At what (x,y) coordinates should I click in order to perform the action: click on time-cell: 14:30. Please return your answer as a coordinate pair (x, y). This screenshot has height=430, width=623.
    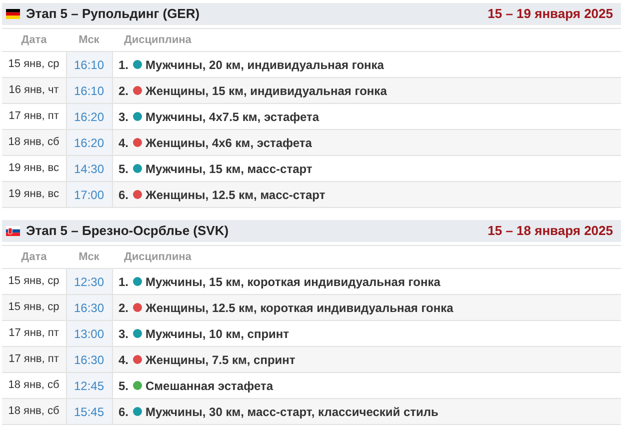
    Looking at the image, I should click on (89, 169).